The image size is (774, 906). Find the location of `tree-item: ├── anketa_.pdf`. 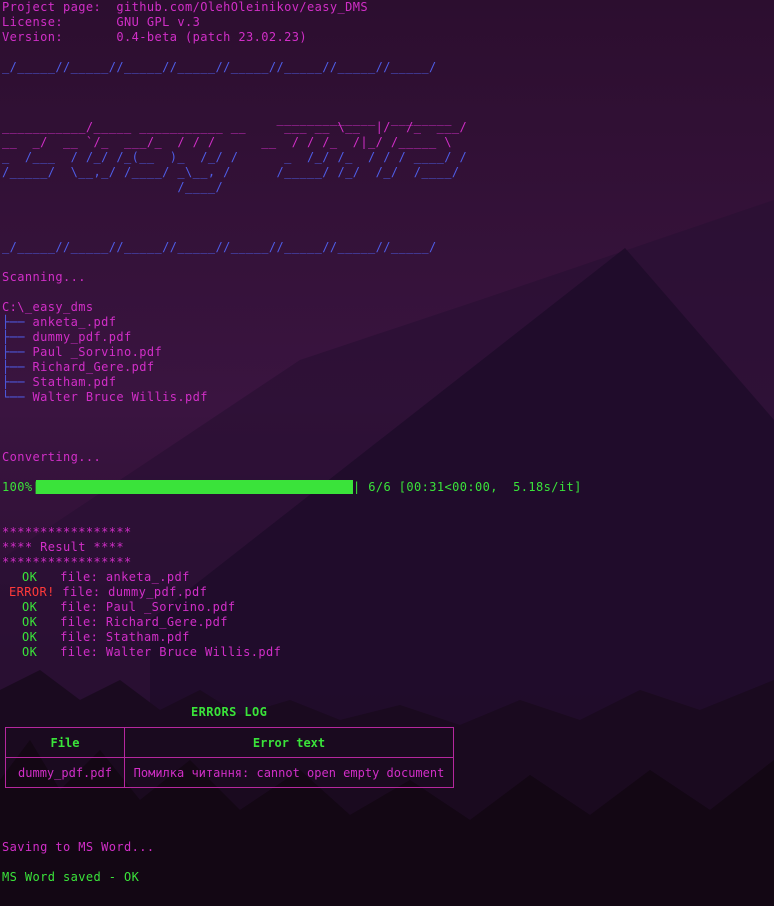

tree-item: ├── anketa_.pdf is located at coordinates (59, 322).